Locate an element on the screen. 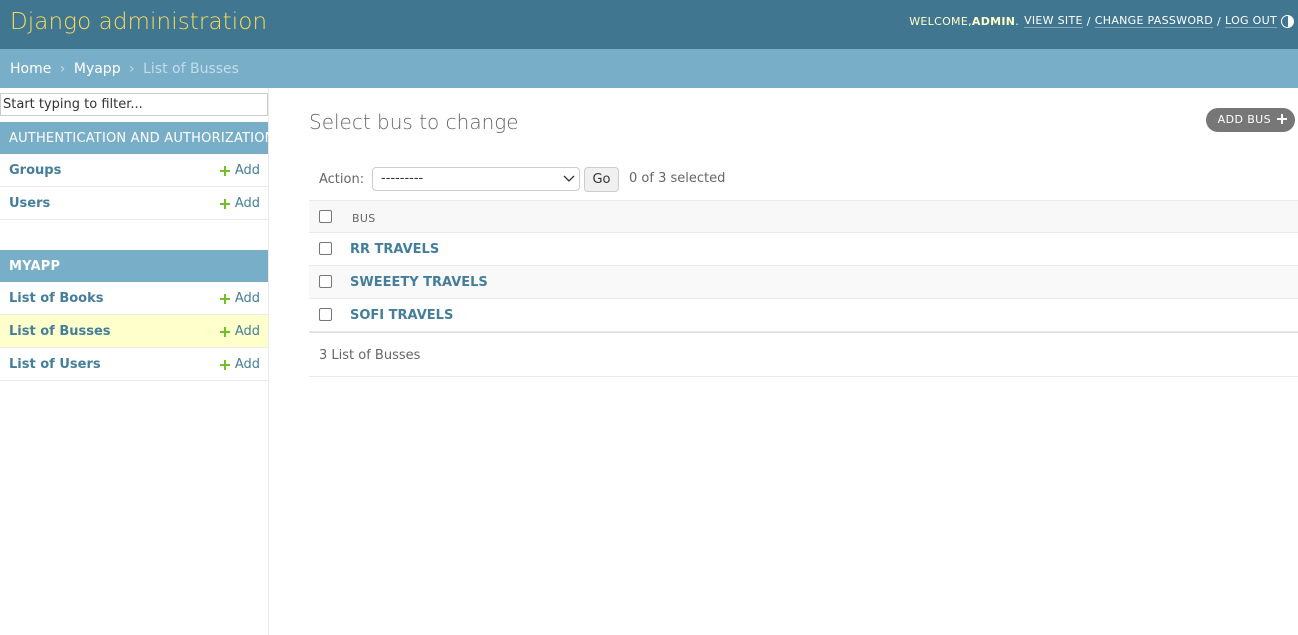  result-count: 3 List of Busses is located at coordinates (370, 355).